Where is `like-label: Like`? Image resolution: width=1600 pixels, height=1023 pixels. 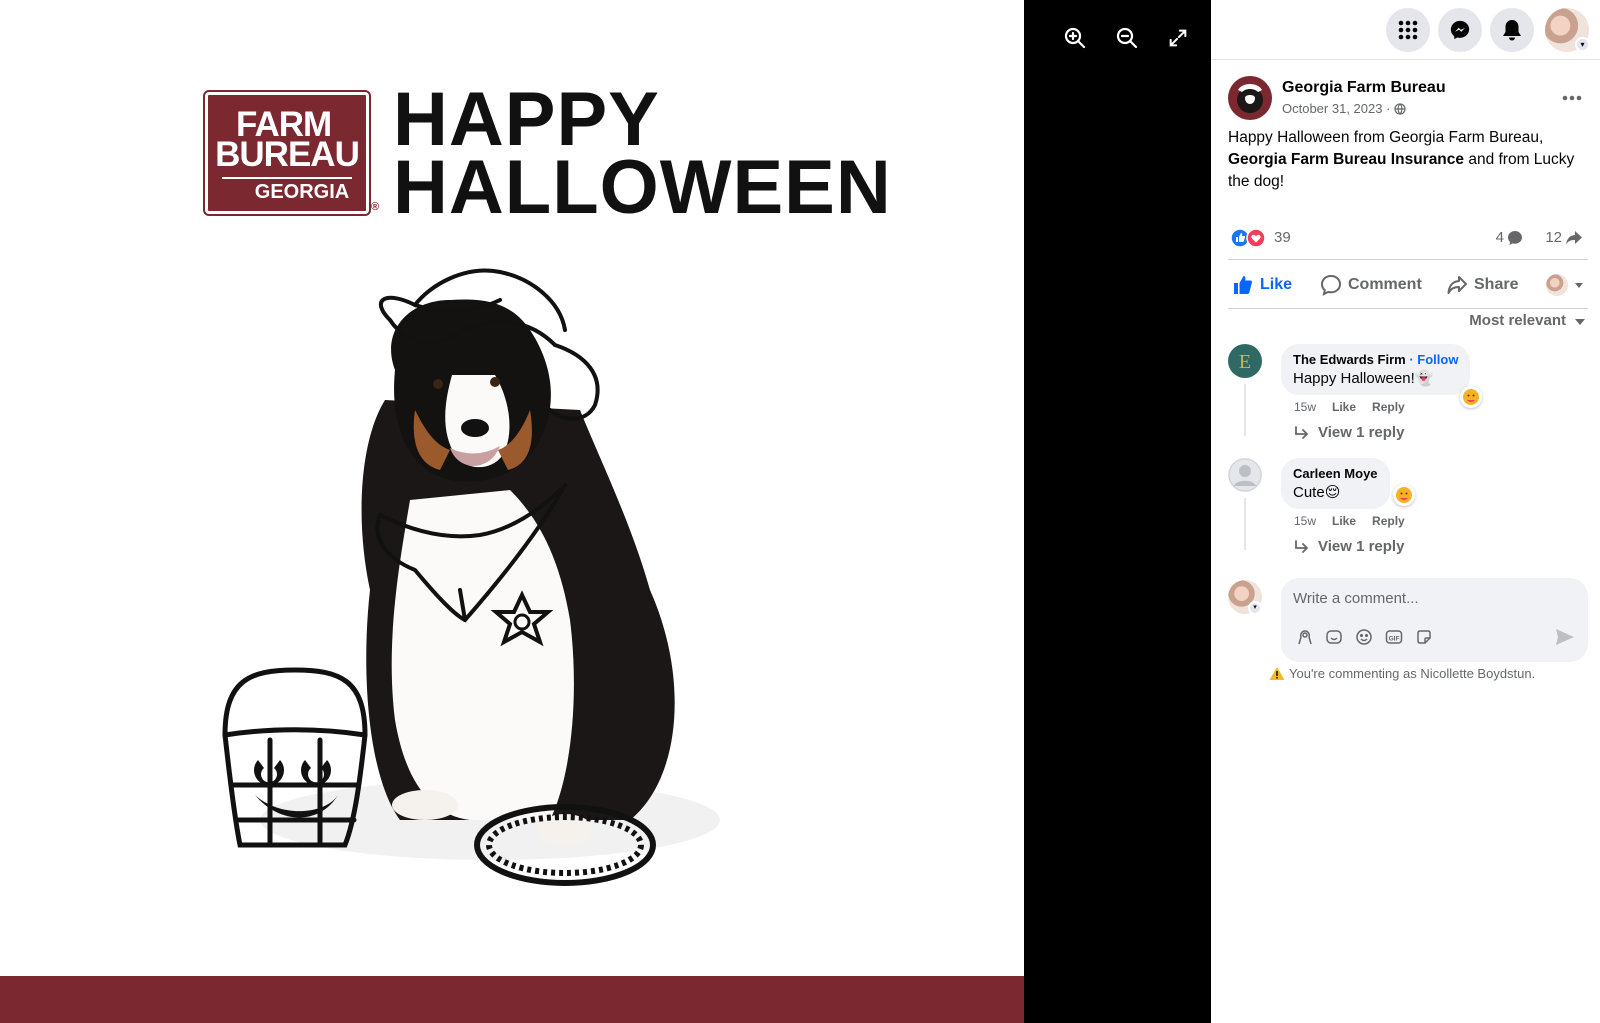 like-label: Like is located at coordinates (1276, 285).